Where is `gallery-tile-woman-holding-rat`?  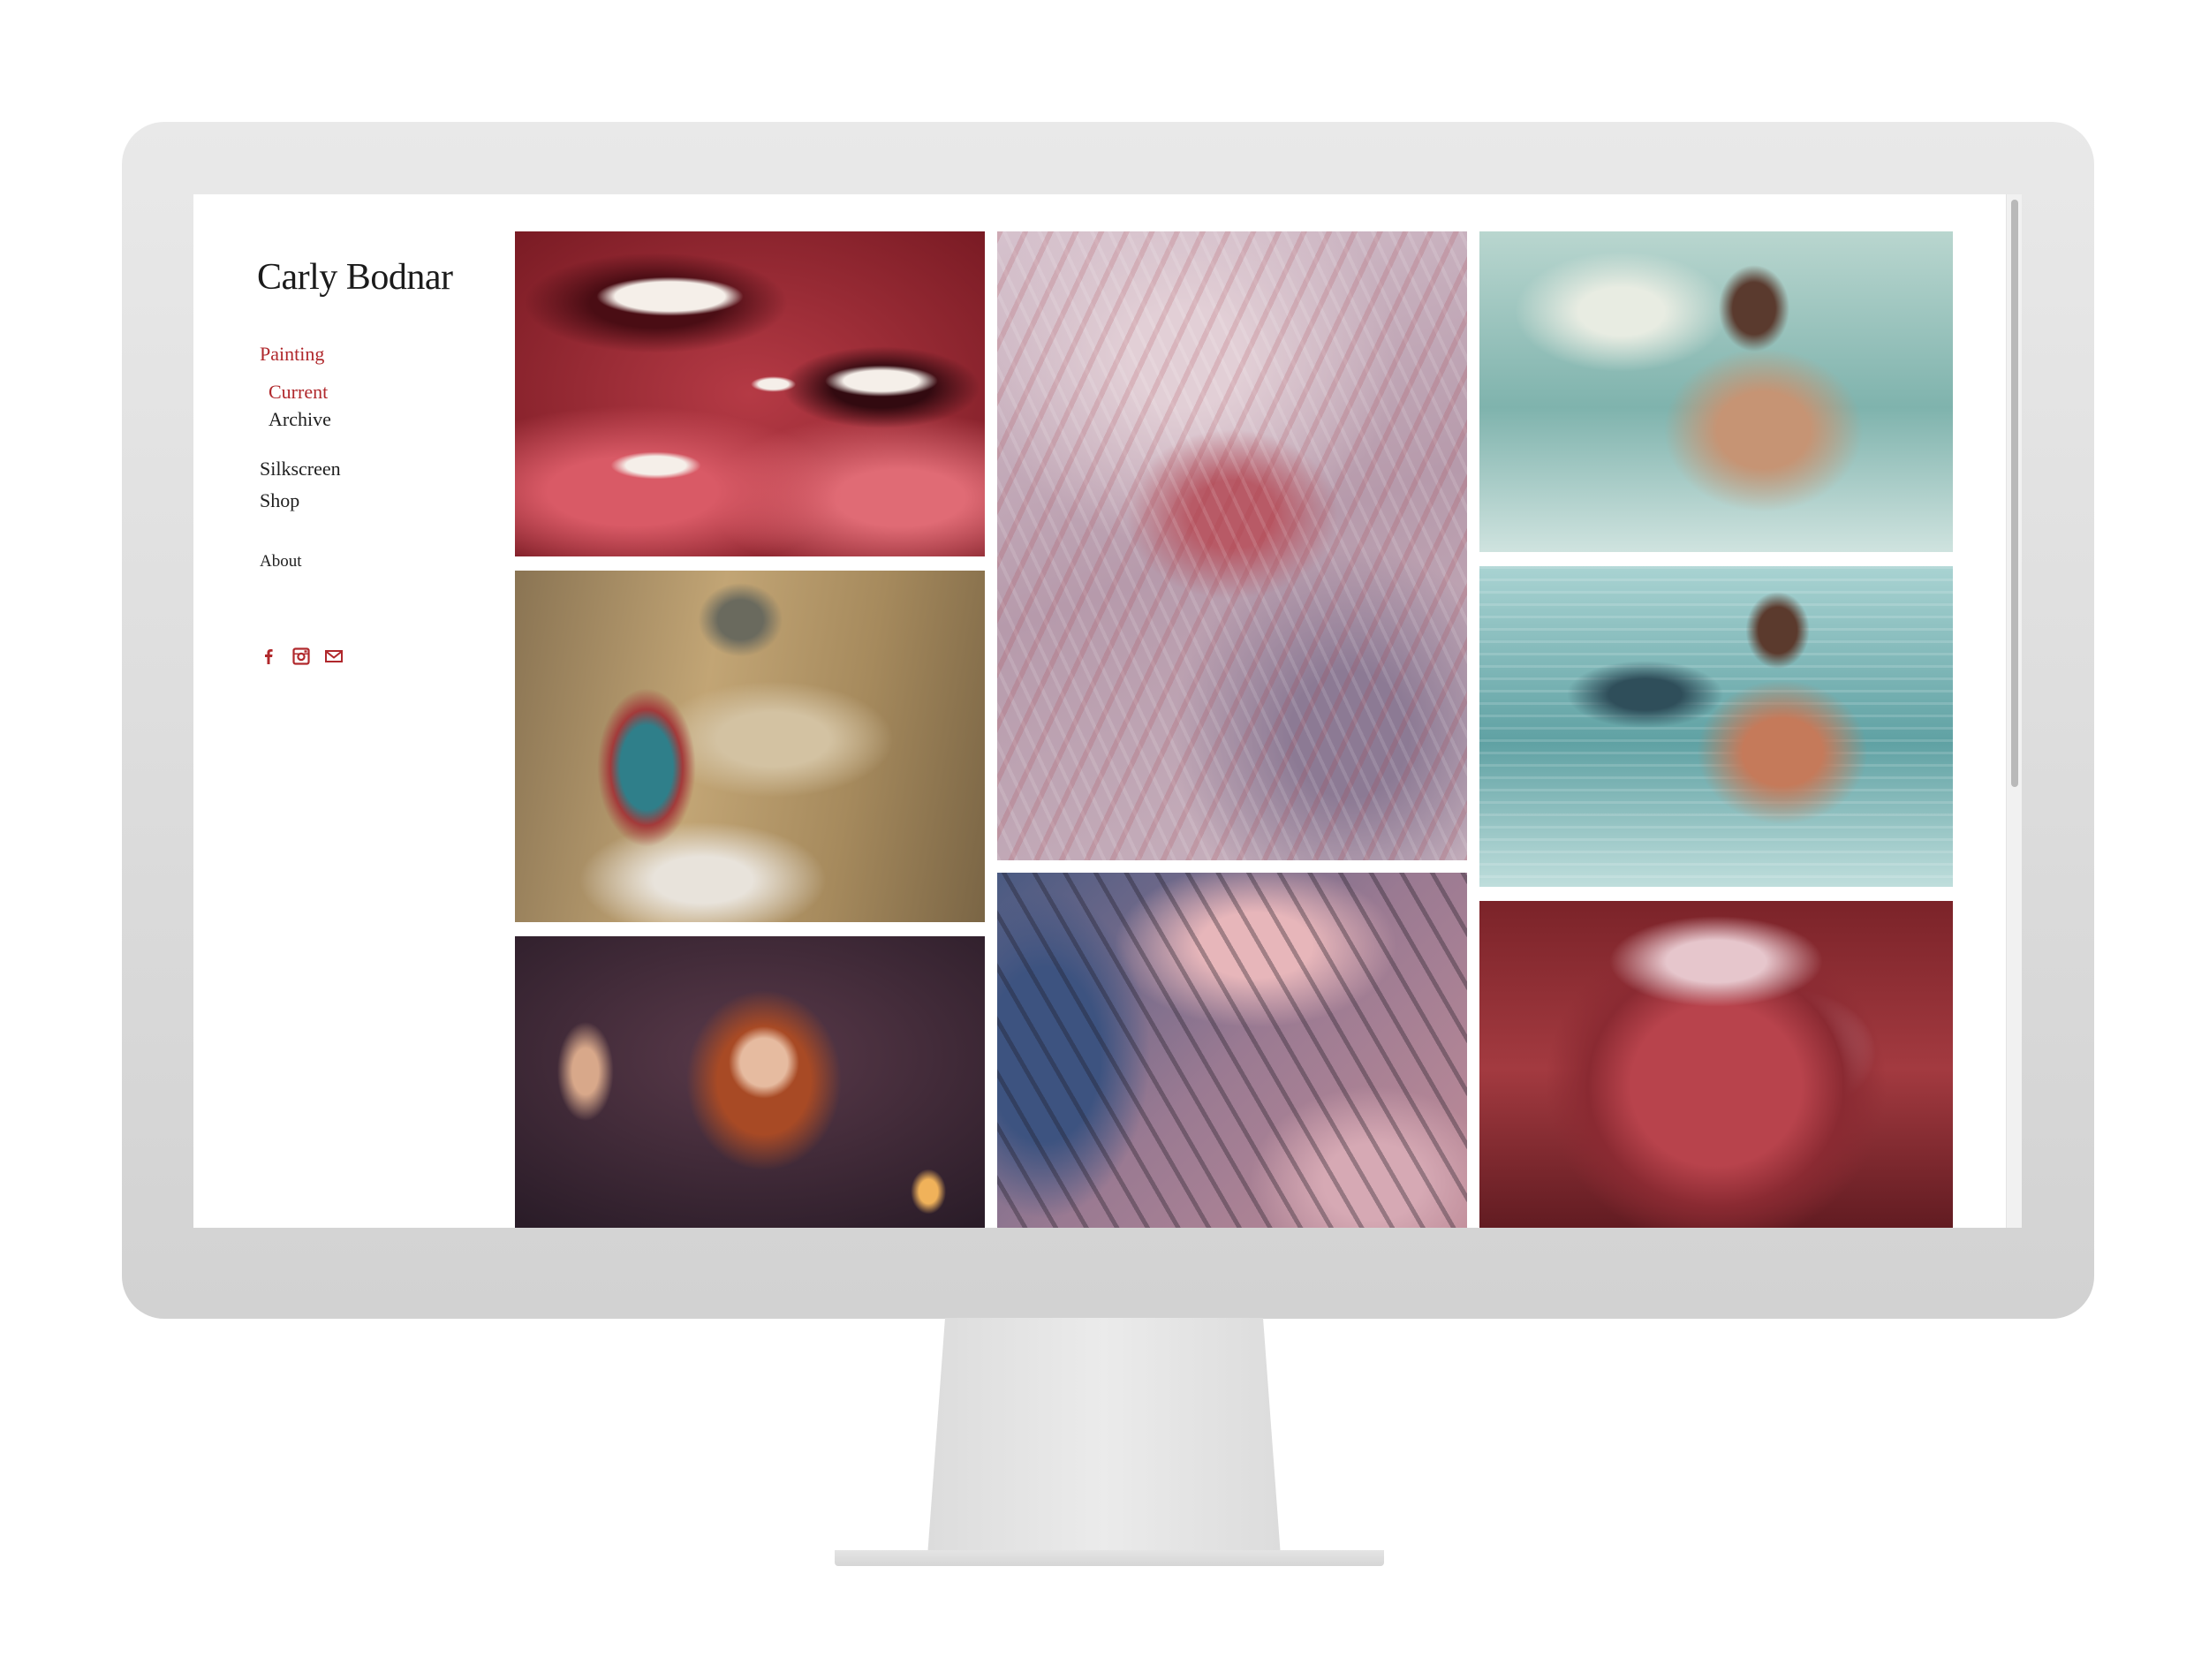 gallery-tile-woman-holding-rat is located at coordinates (750, 1082).